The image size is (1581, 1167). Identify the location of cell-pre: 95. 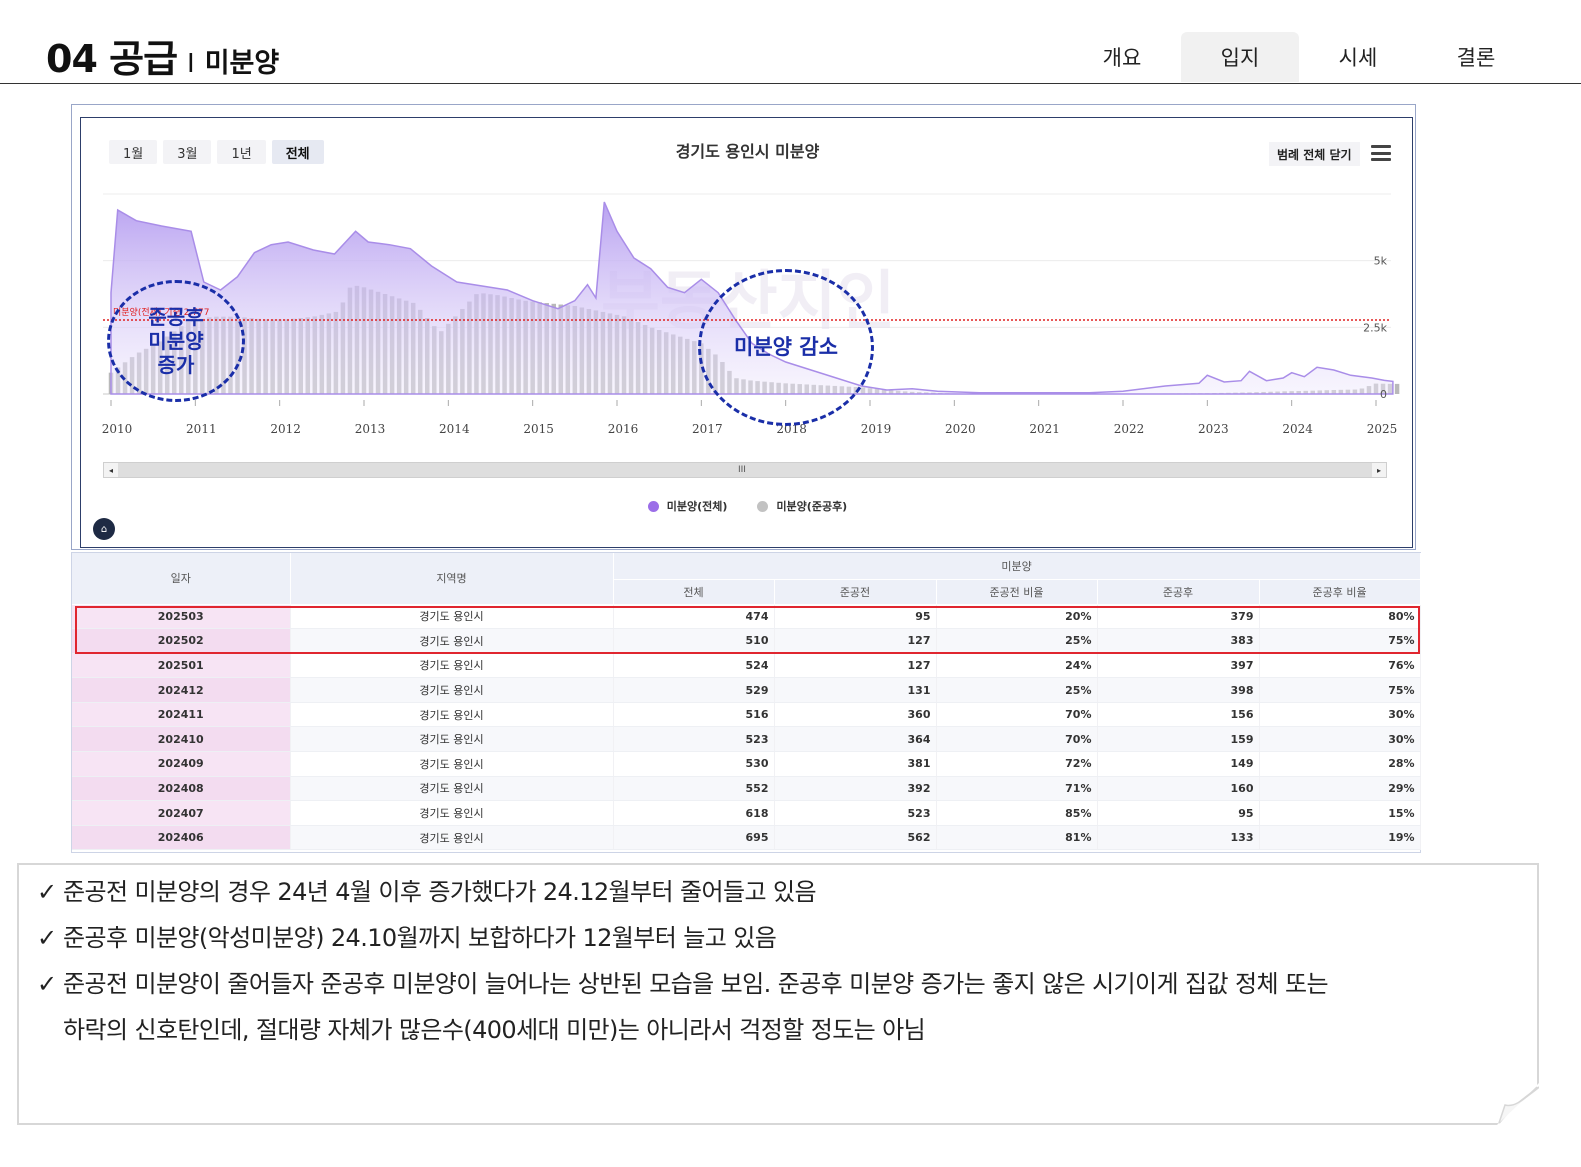
(855, 617).